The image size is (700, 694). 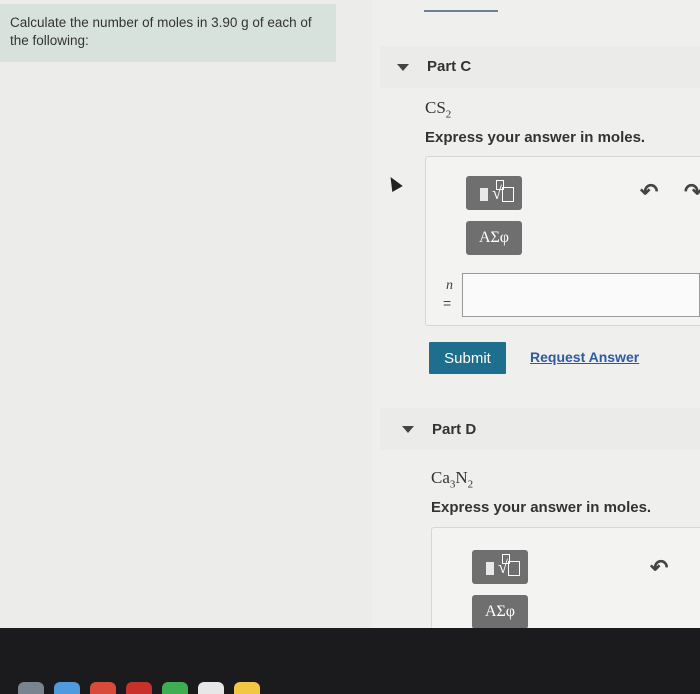 I want to click on submit-button: Submit, so click(x=467, y=358).